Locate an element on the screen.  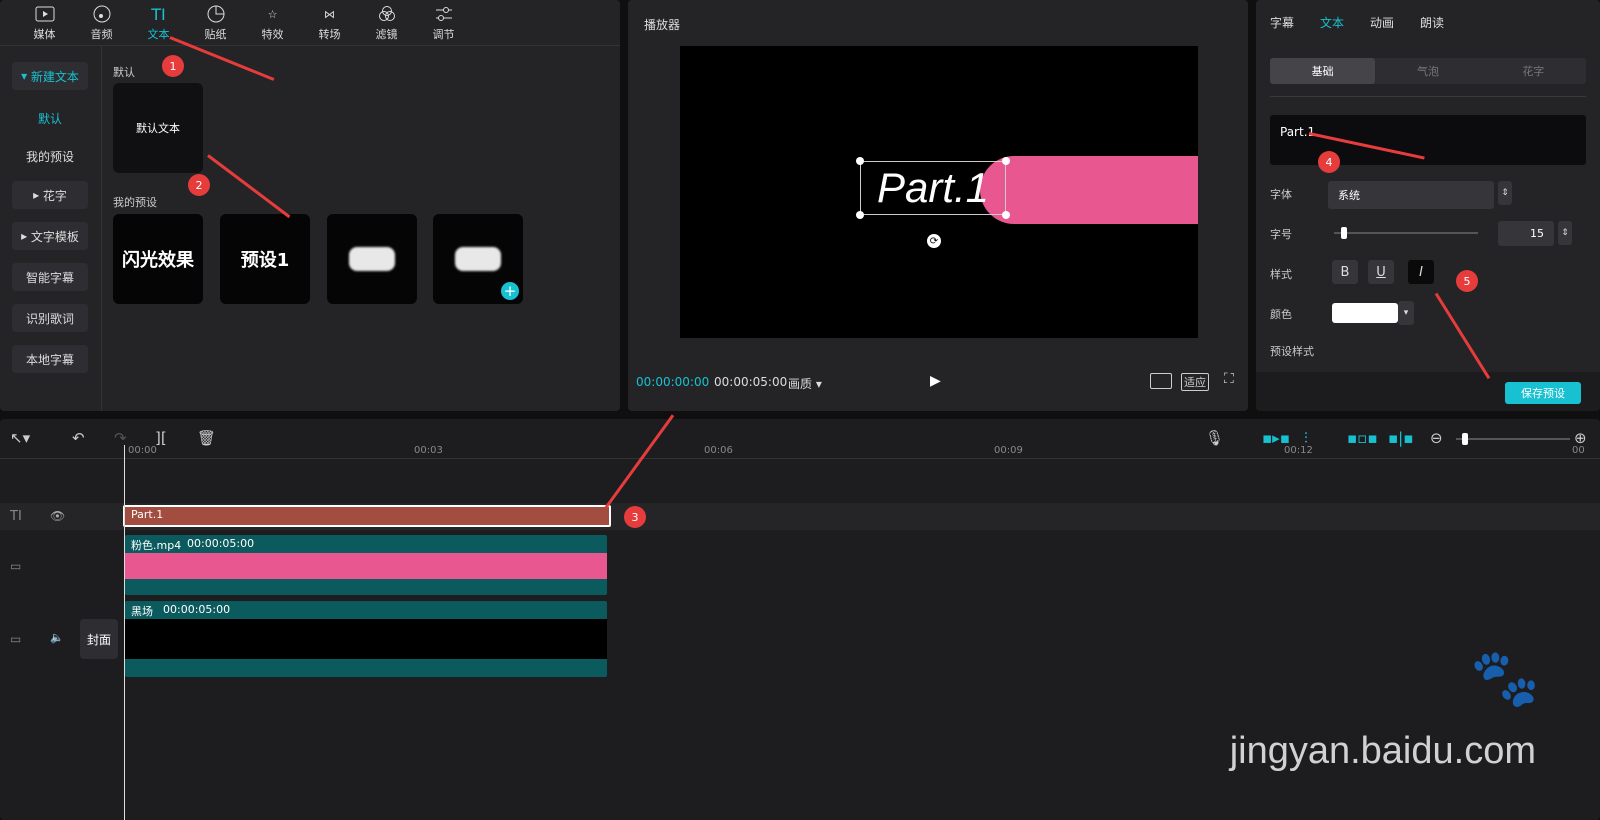
subtab-basic: 基础 is located at coordinates (1323, 71).